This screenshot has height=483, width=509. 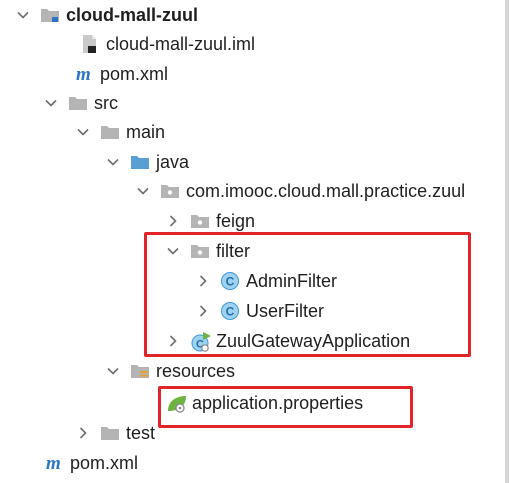 I want to click on module-folder-icon, so click(x=50, y=15).